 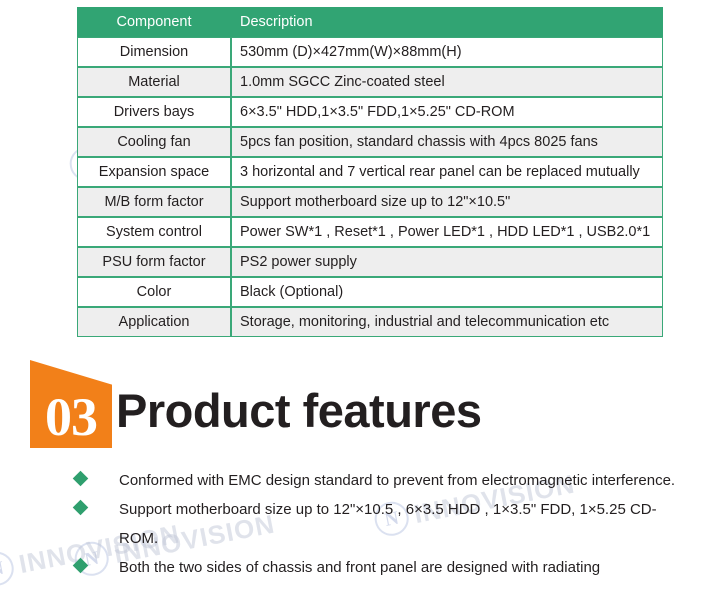 I want to click on innovision-logo-icon: N, so click(x=8, y=568).